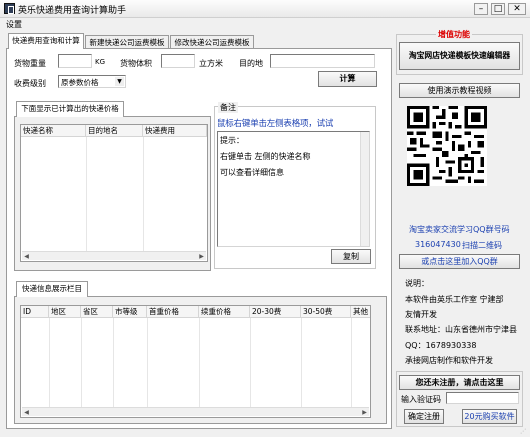 This screenshot has width=530, height=437. I want to click on weight-unit: KG, so click(100, 62).